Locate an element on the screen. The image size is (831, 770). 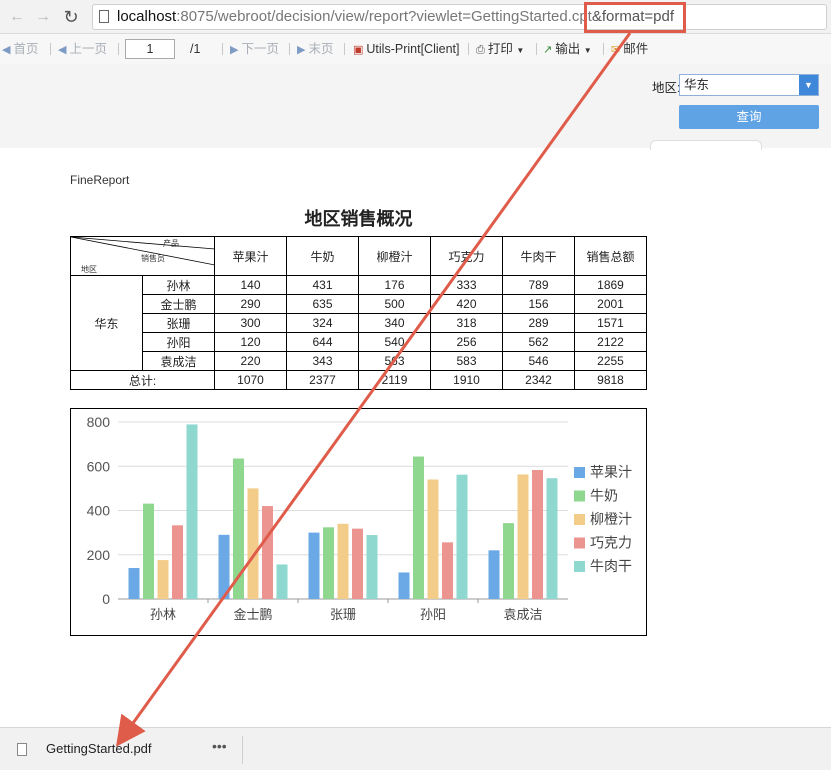
table-cell: 220 is located at coordinates (250, 361).